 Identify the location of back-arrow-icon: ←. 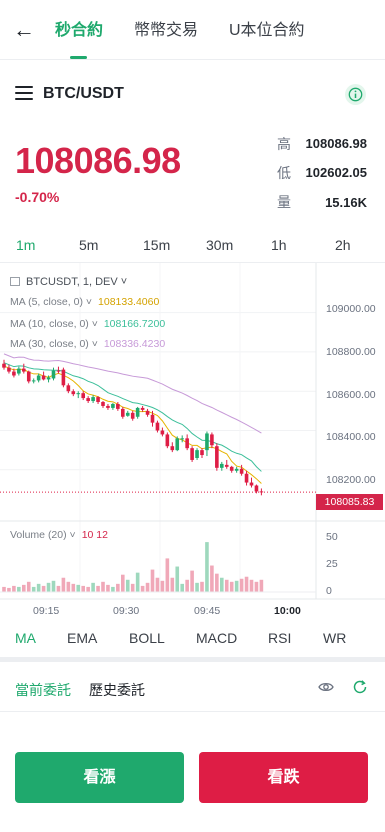
(24, 30).